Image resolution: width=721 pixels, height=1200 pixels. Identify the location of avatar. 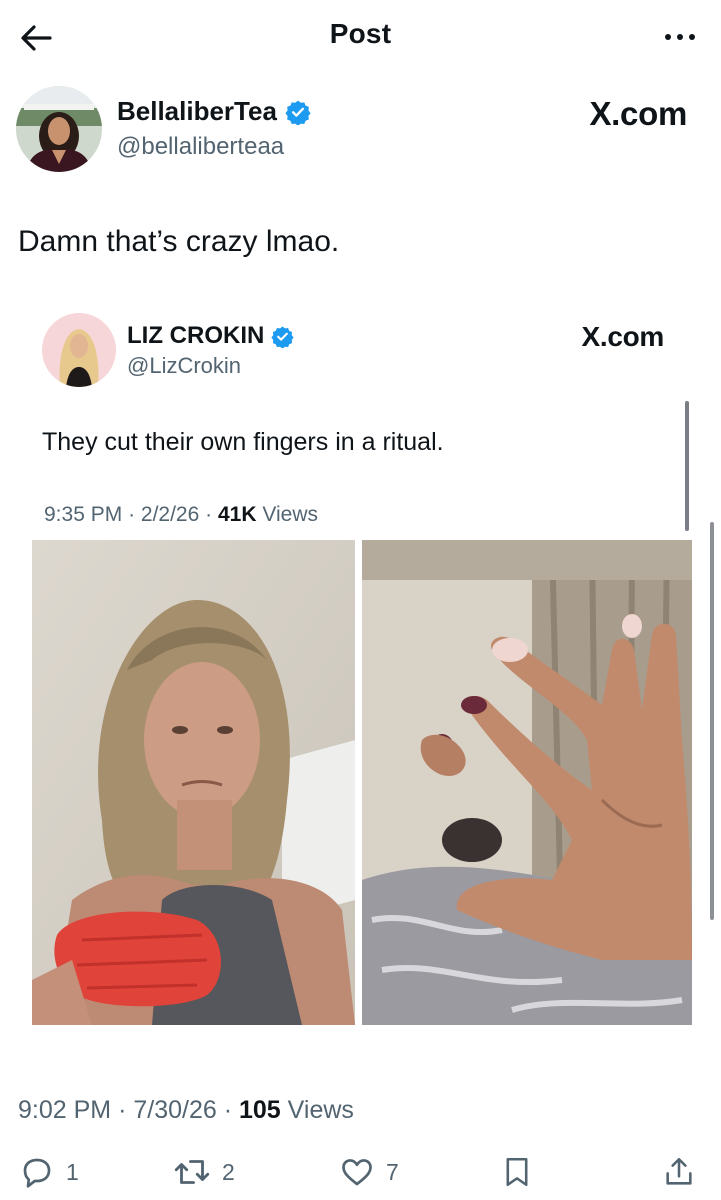
(59, 129).